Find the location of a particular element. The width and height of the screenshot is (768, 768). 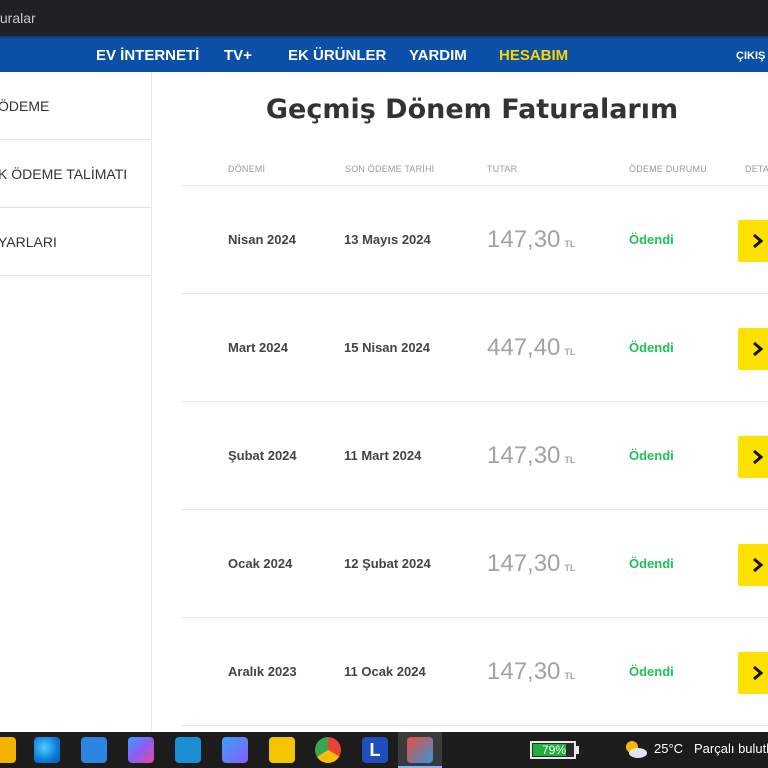

battery-tip is located at coordinates (577, 750).